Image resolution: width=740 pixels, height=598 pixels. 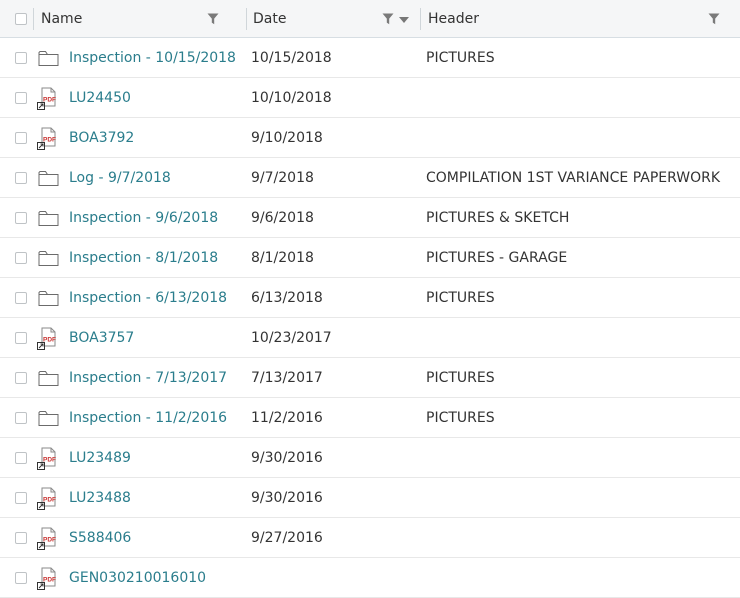 What do you see at coordinates (370, 418) in the screenshot?
I see `table-row: Inspection - 11/2/2016 11/2/2016 PICTURES` at bounding box center [370, 418].